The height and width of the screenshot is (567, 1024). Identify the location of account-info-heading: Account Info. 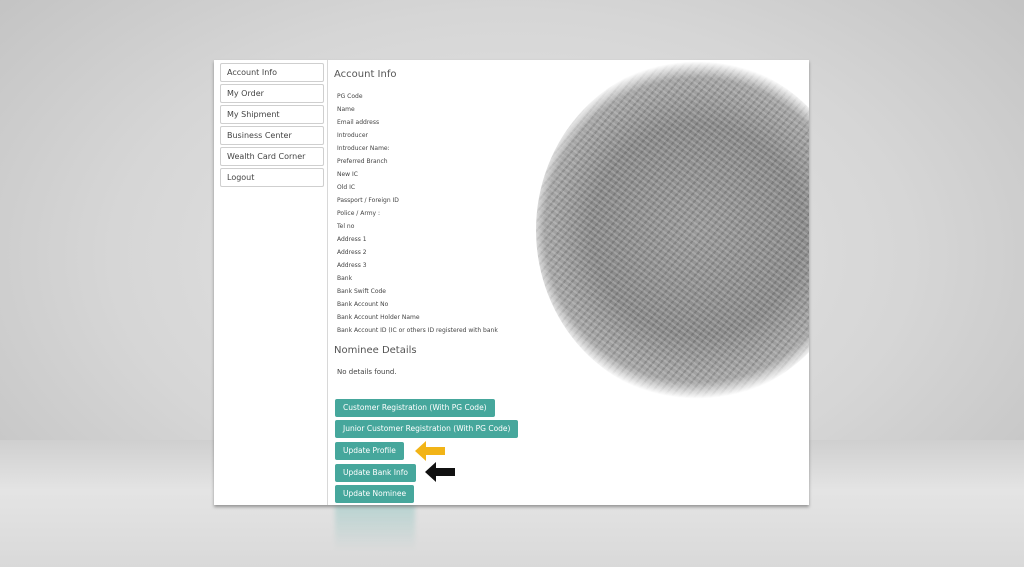
(365, 74).